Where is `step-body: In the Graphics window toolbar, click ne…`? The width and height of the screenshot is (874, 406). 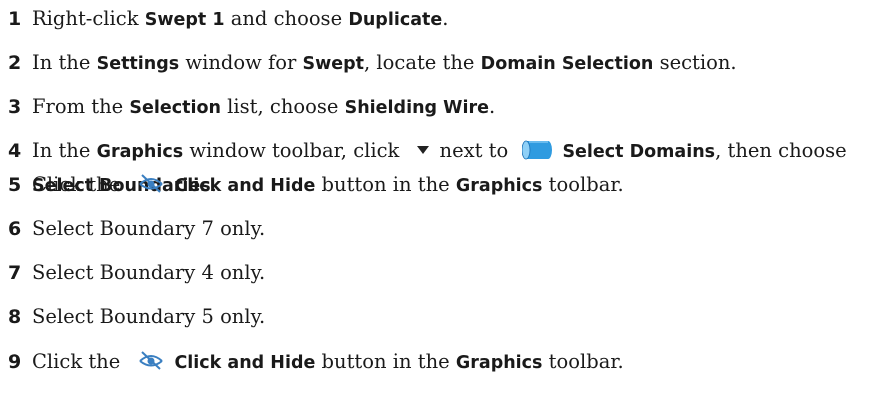 step-body: In the Graphics window toolbar, click ne… is located at coordinates (439, 151).